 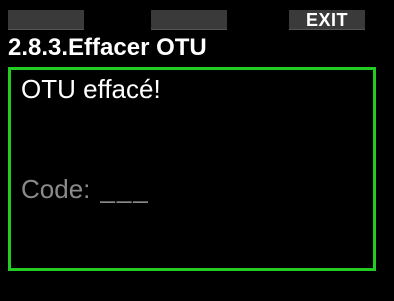 What do you see at coordinates (107, 47) in the screenshot?
I see `page-title: 2.8.3.Effacer OTU` at bounding box center [107, 47].